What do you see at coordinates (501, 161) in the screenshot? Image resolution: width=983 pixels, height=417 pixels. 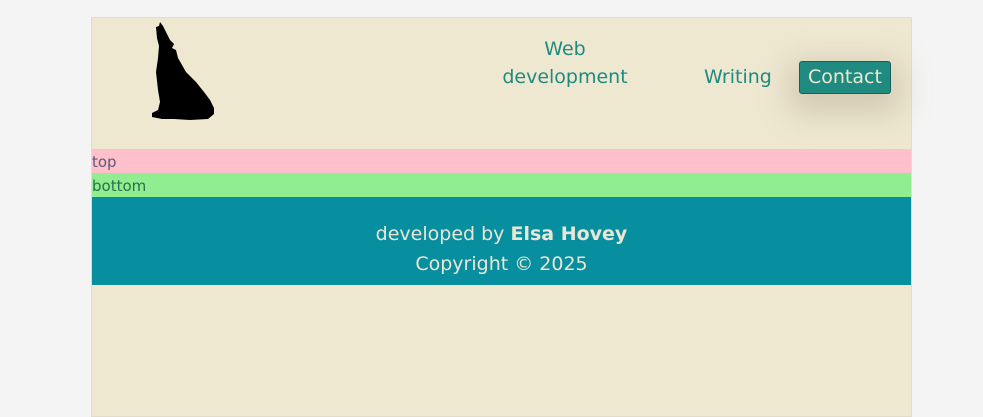 I see `top-section: top` at bounding box center [501, 161].